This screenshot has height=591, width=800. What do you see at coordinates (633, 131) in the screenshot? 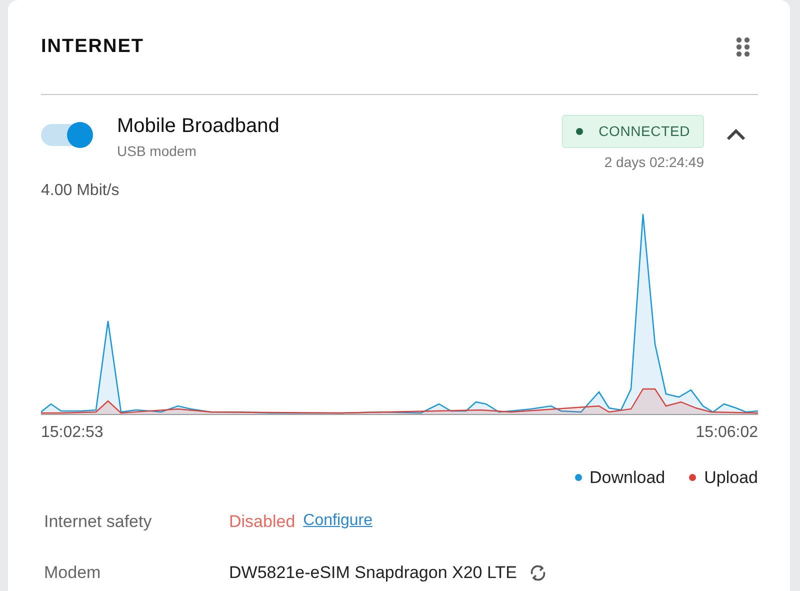
I see `status-badge: CONNECTED` at bounding box center [633, 131].